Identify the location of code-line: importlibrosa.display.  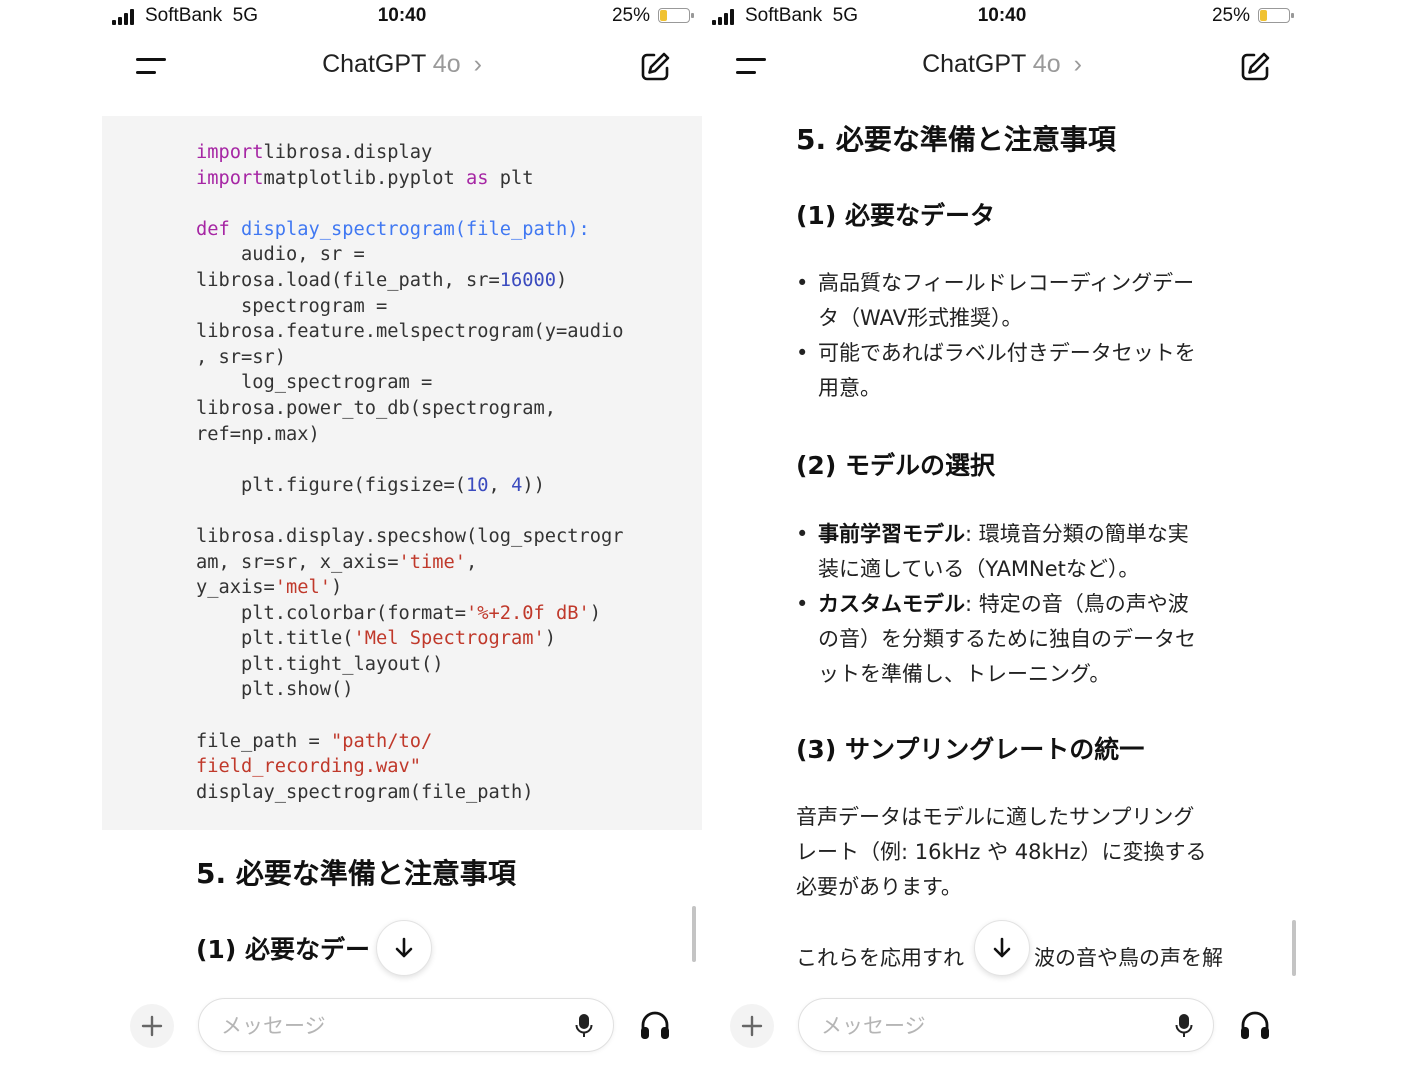
(314, 152).